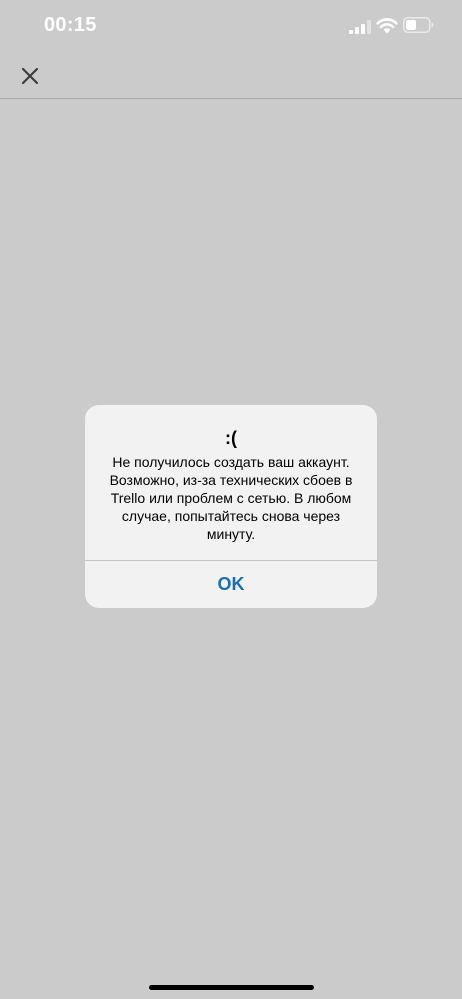  What do you see at coordinates (70, 25) in the screenshot?
I see `status-time: 00:15` at bounding box center [70, 25].